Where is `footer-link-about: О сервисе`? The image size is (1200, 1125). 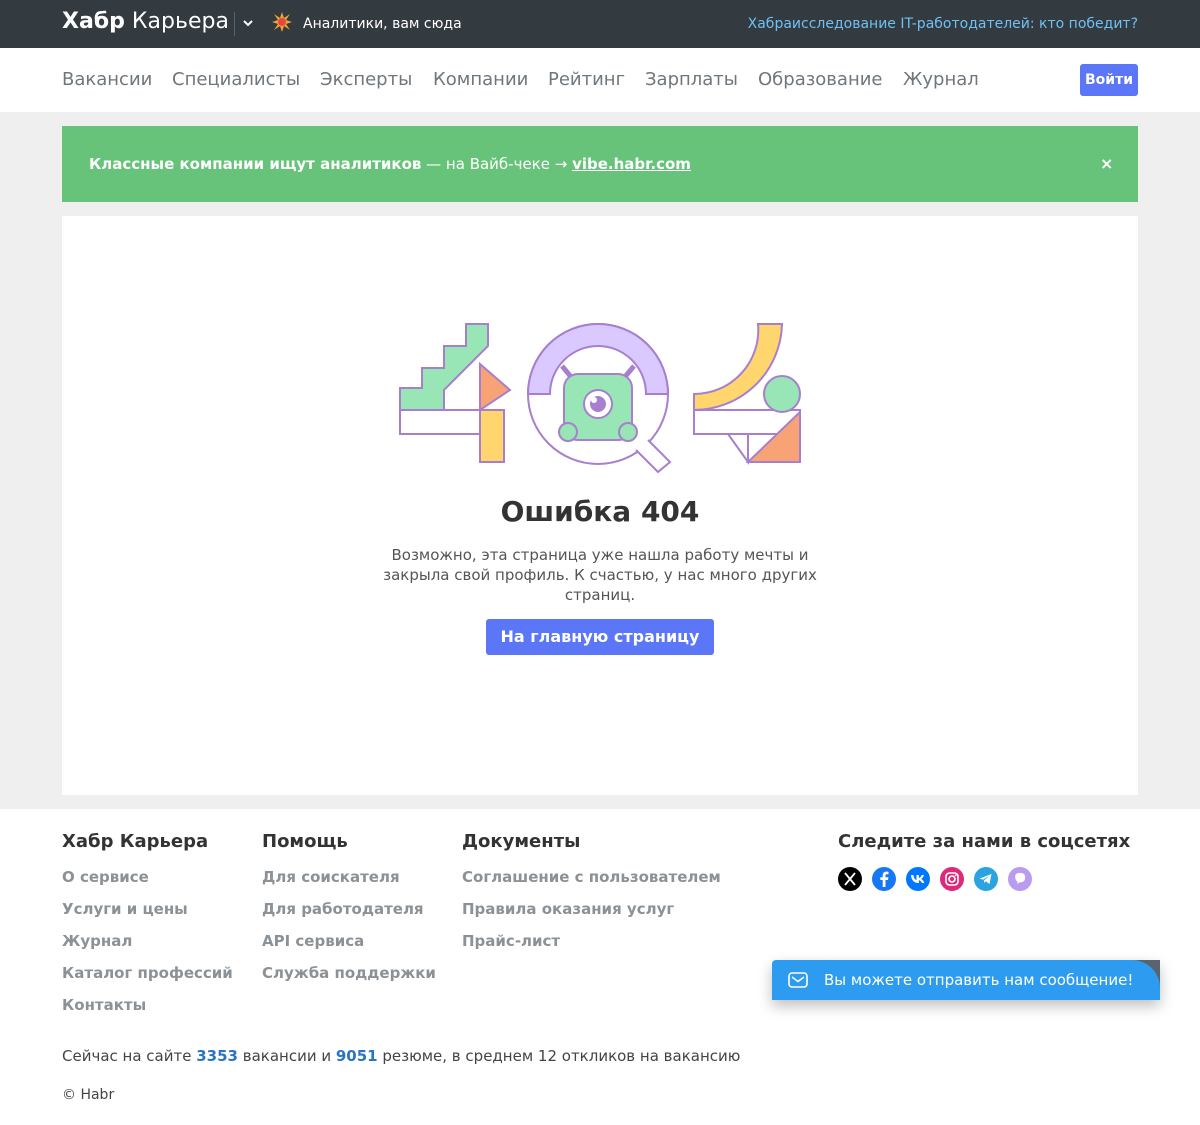 footer-link-about: О сервисе is located at coordinates (105, 877).